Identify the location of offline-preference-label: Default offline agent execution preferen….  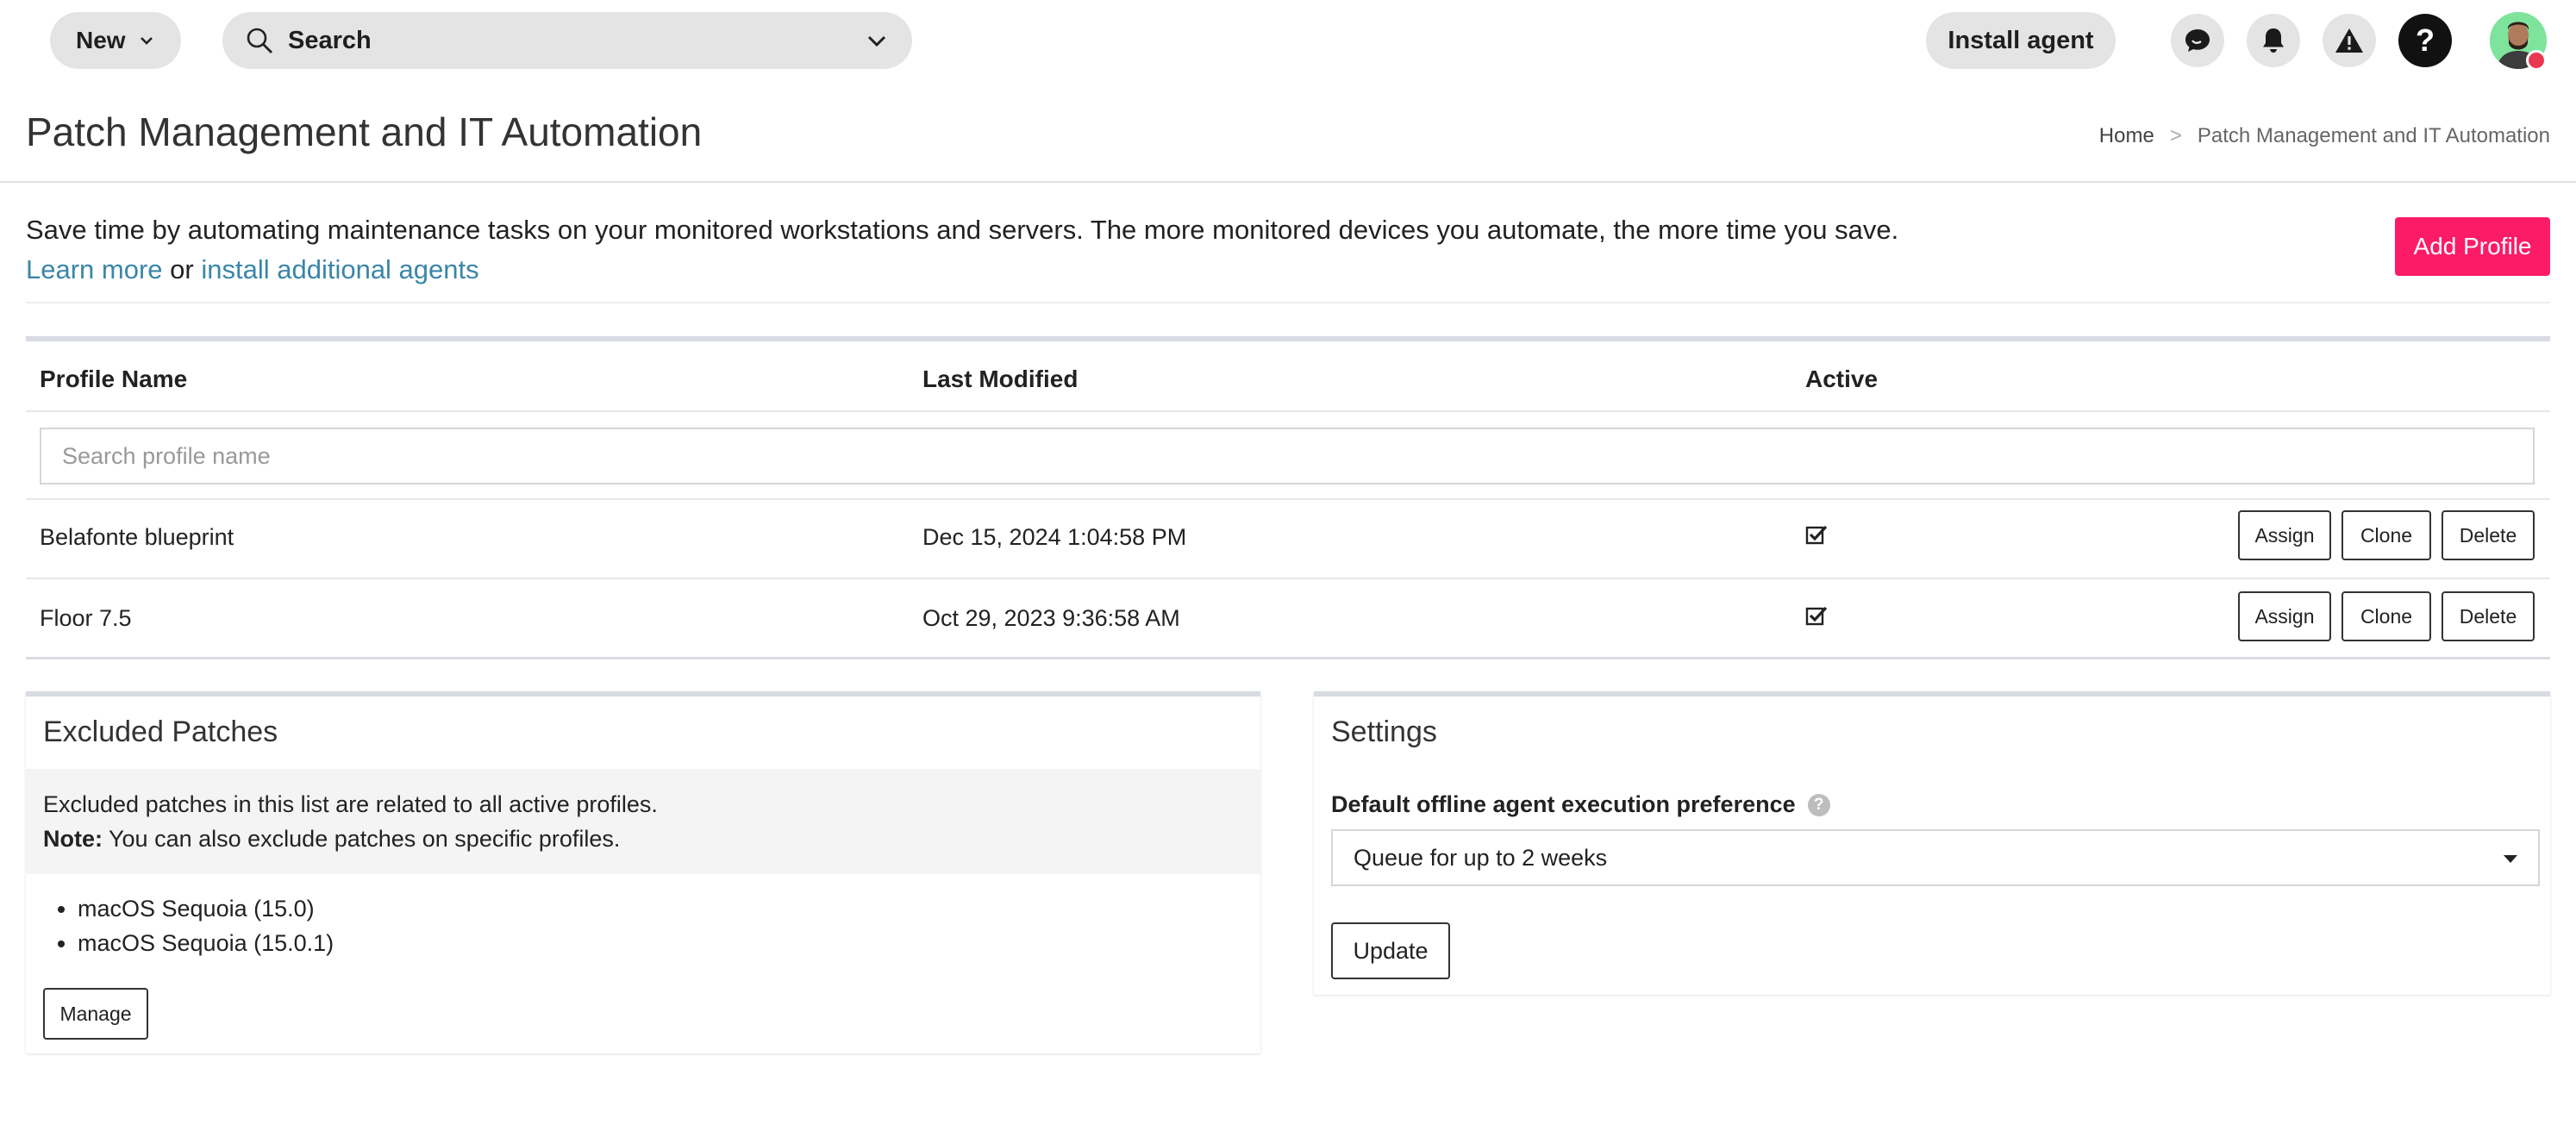
(1580, 804).